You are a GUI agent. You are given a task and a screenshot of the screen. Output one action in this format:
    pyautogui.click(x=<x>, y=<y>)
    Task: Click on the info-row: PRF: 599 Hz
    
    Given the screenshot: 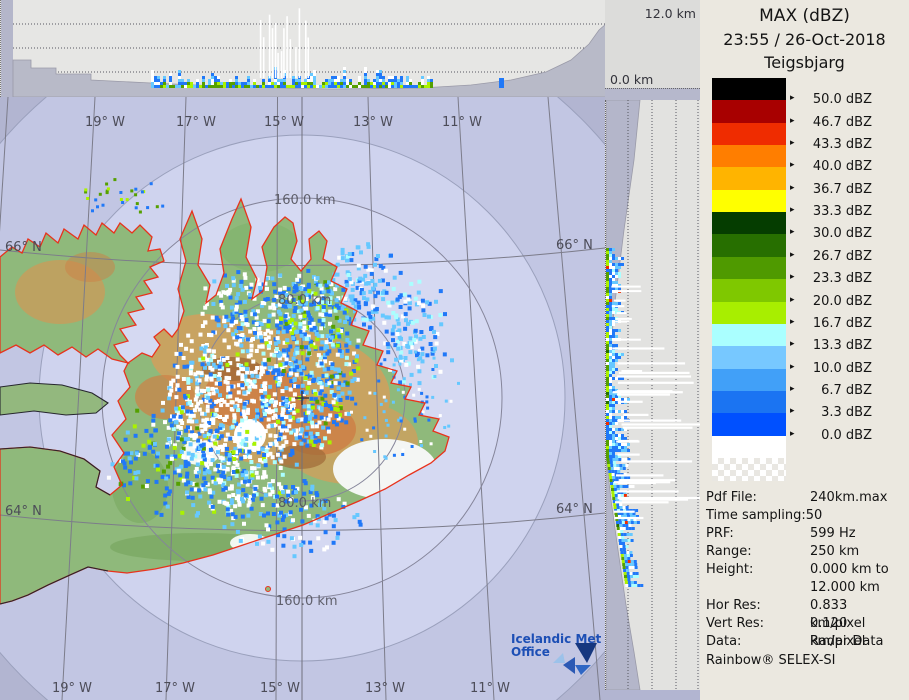 What is the action you would take?
    pyautogui.click(x=806, y=534)
    